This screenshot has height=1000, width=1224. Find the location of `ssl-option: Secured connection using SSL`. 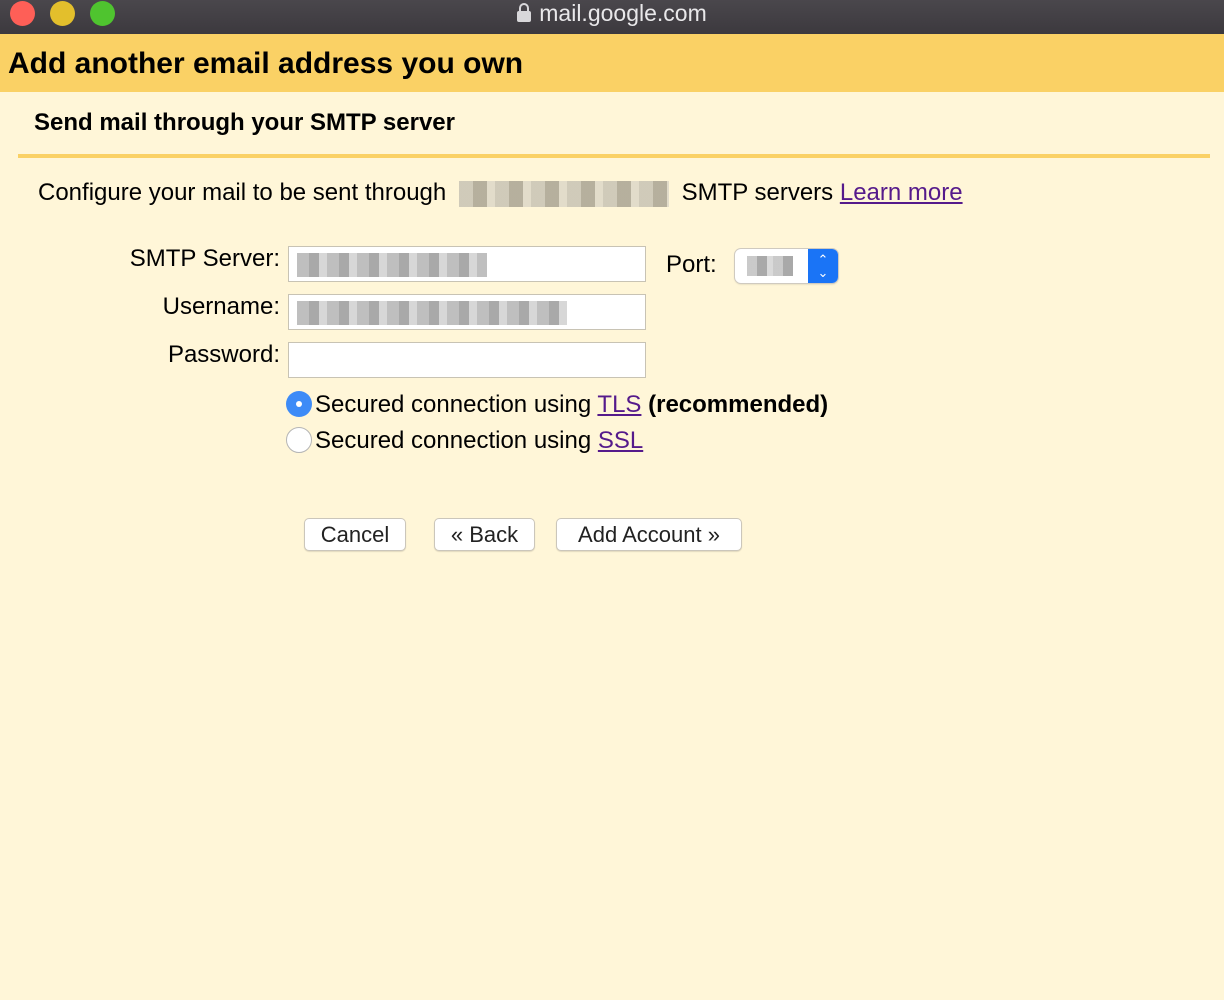

ssl-option: Secured connection using SSL is located at coordinates (464, 441).